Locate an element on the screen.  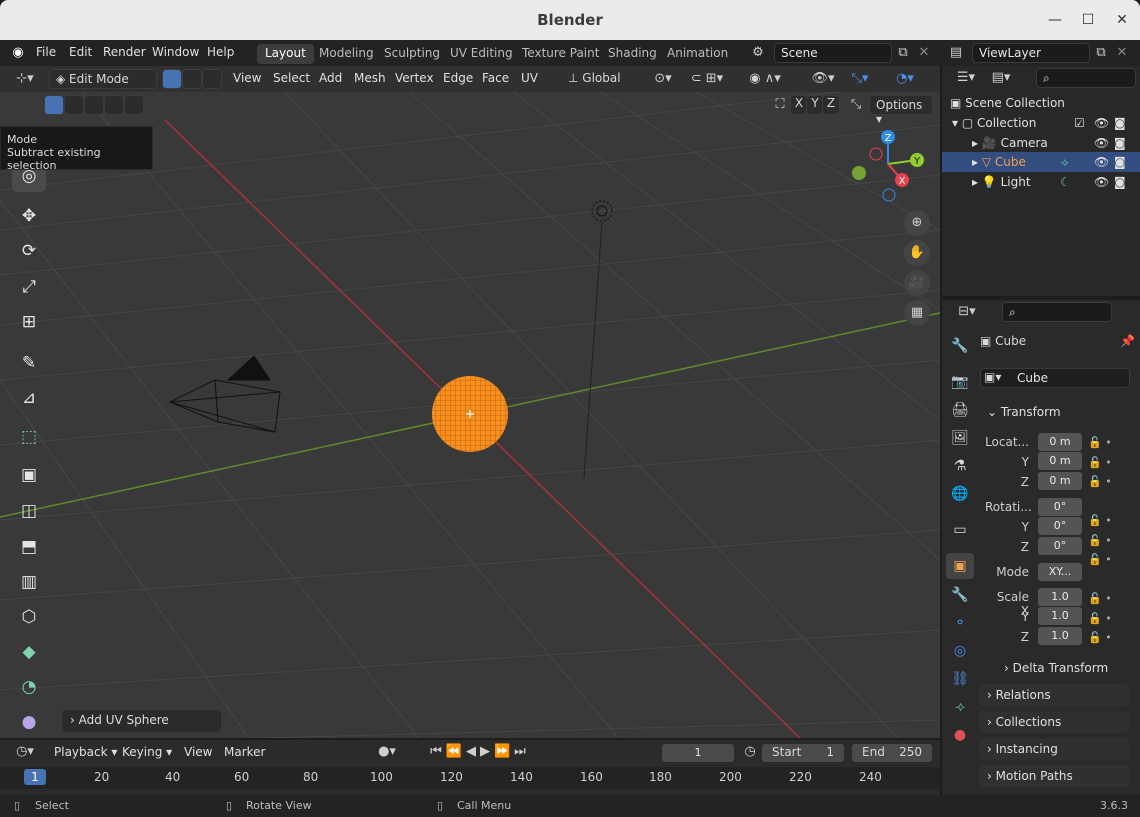
menu-edge: Edge is located at coordinates (458, 78).